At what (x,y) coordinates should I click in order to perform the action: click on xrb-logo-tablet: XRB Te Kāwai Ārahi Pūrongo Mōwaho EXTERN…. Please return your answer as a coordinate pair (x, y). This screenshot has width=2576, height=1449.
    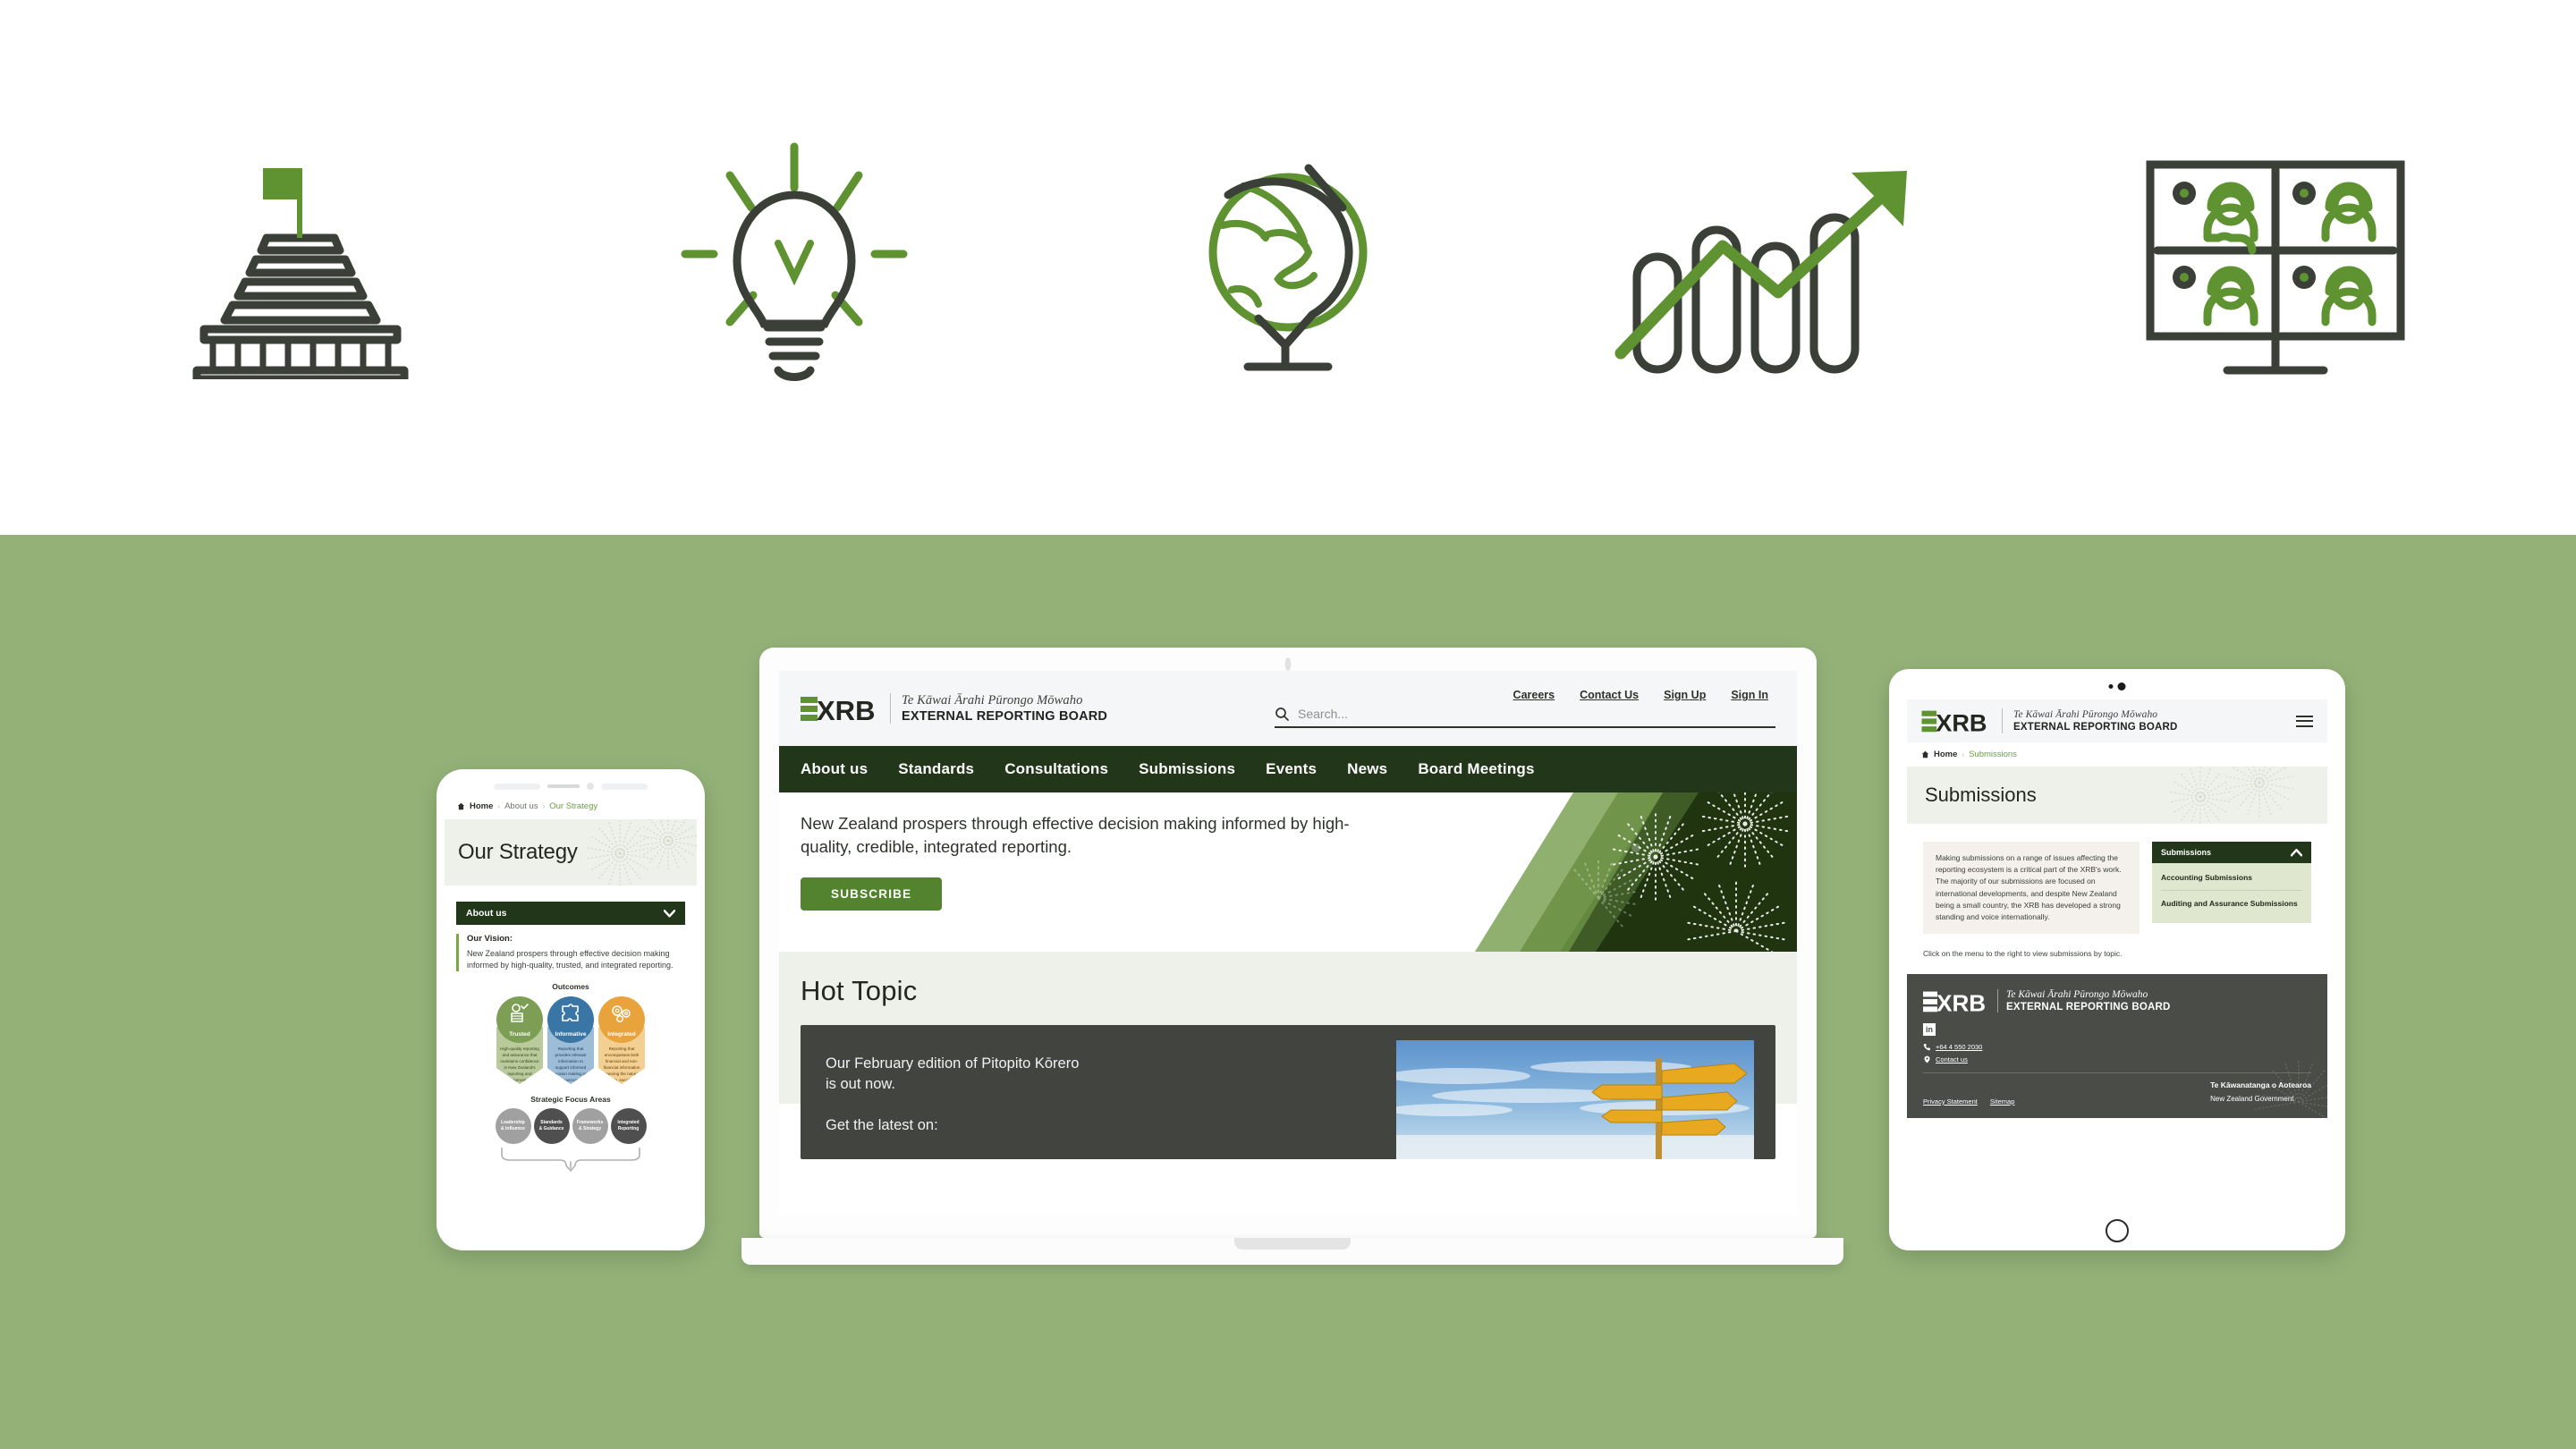
    Looking at the image, I should click on (2049, 721).